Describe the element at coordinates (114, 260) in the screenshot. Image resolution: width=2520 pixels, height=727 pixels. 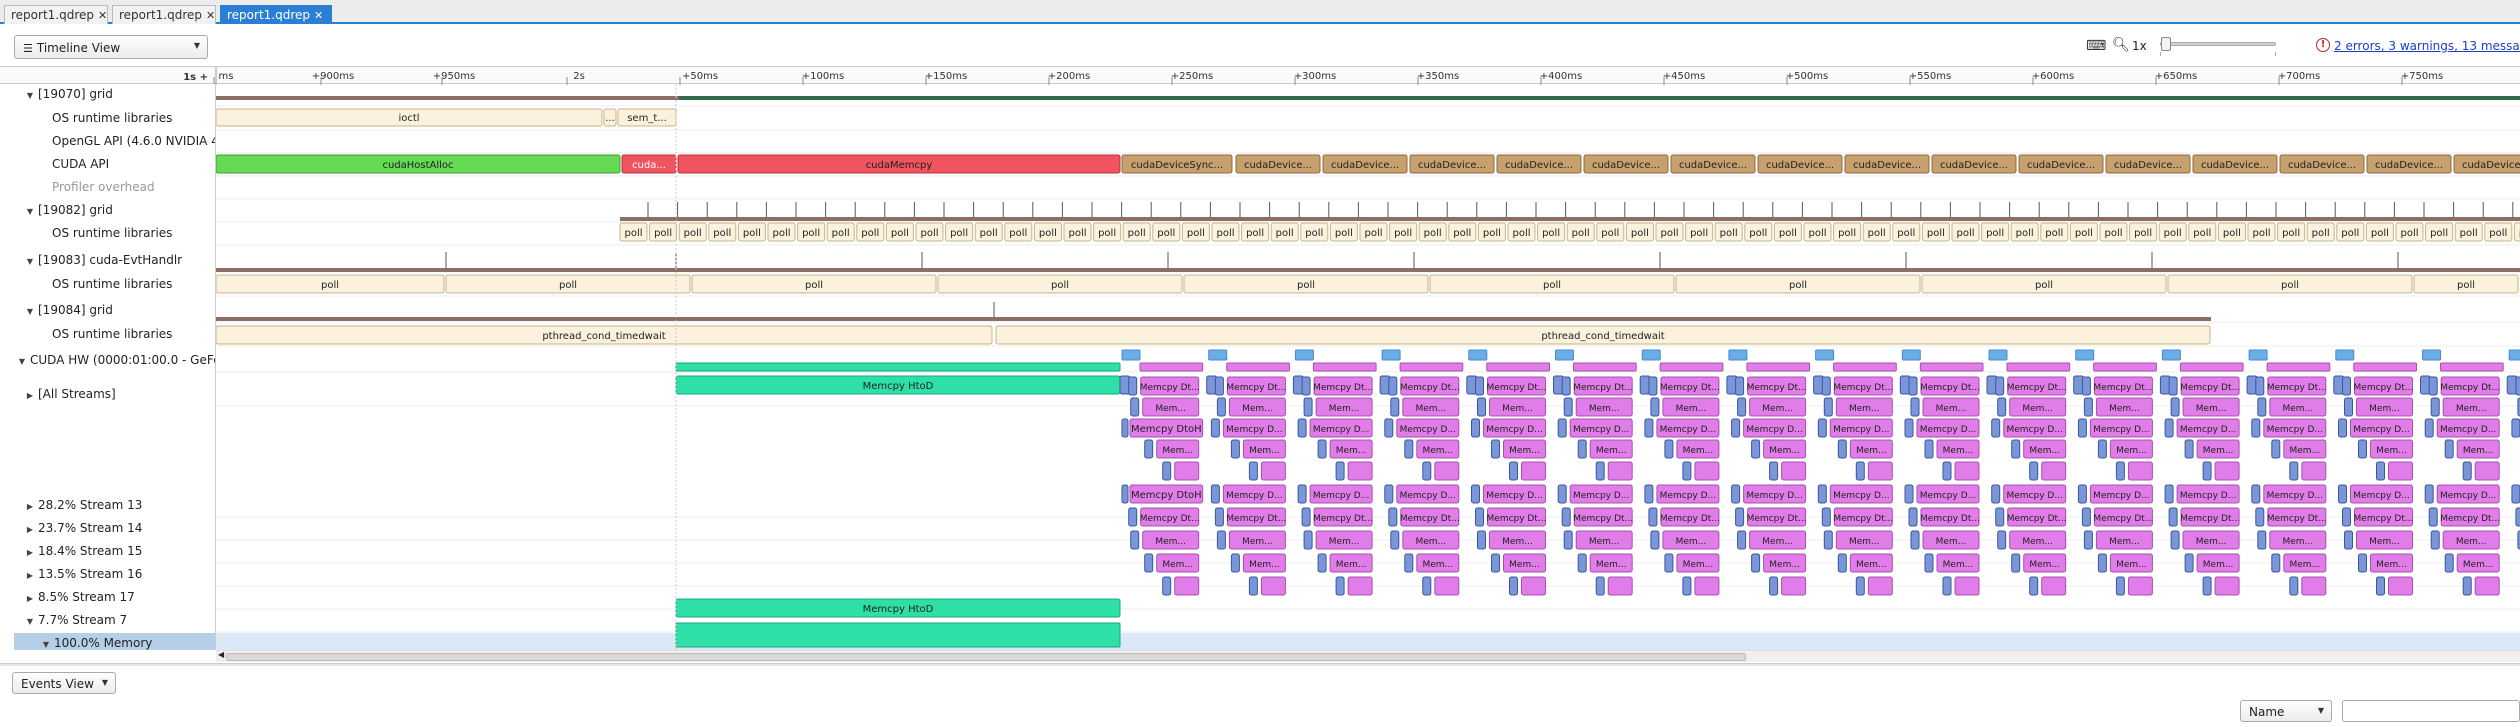
I see `row-label: ▼ [19083] cuda-EvtHandlr` at that location.